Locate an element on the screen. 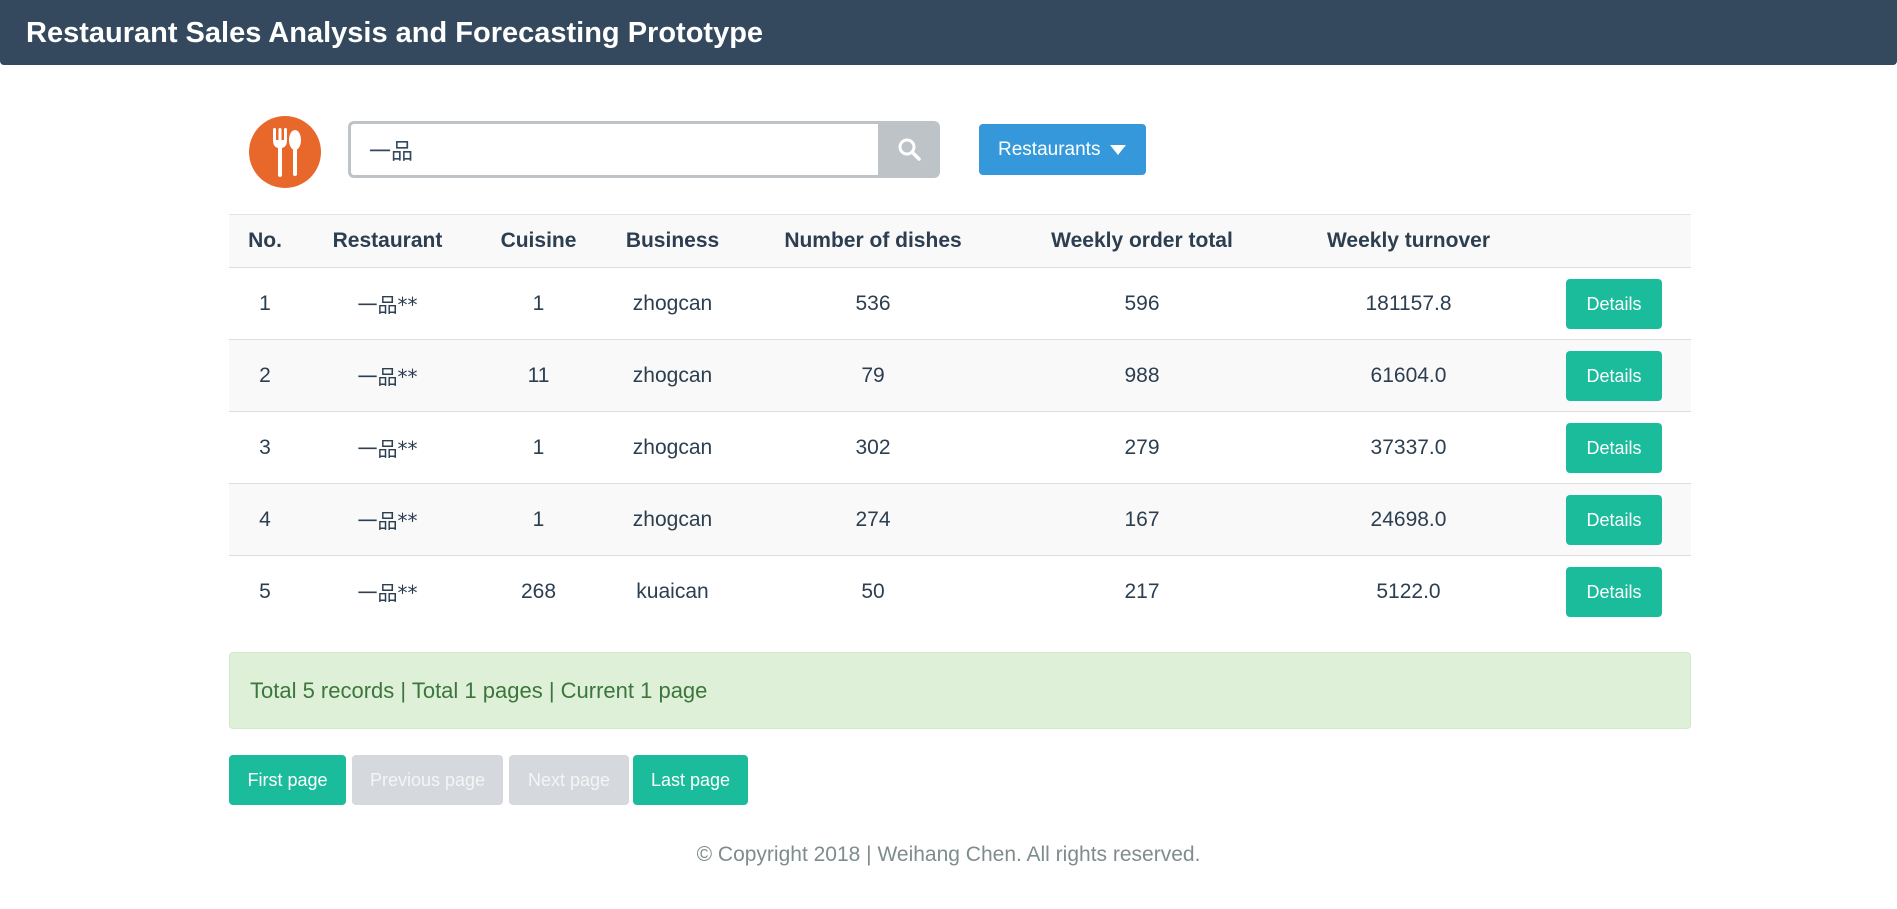 Image resolution: width=1897 pixels, height=909 pixels. cell-orders: 596 is located at coordinates (1142, 303).